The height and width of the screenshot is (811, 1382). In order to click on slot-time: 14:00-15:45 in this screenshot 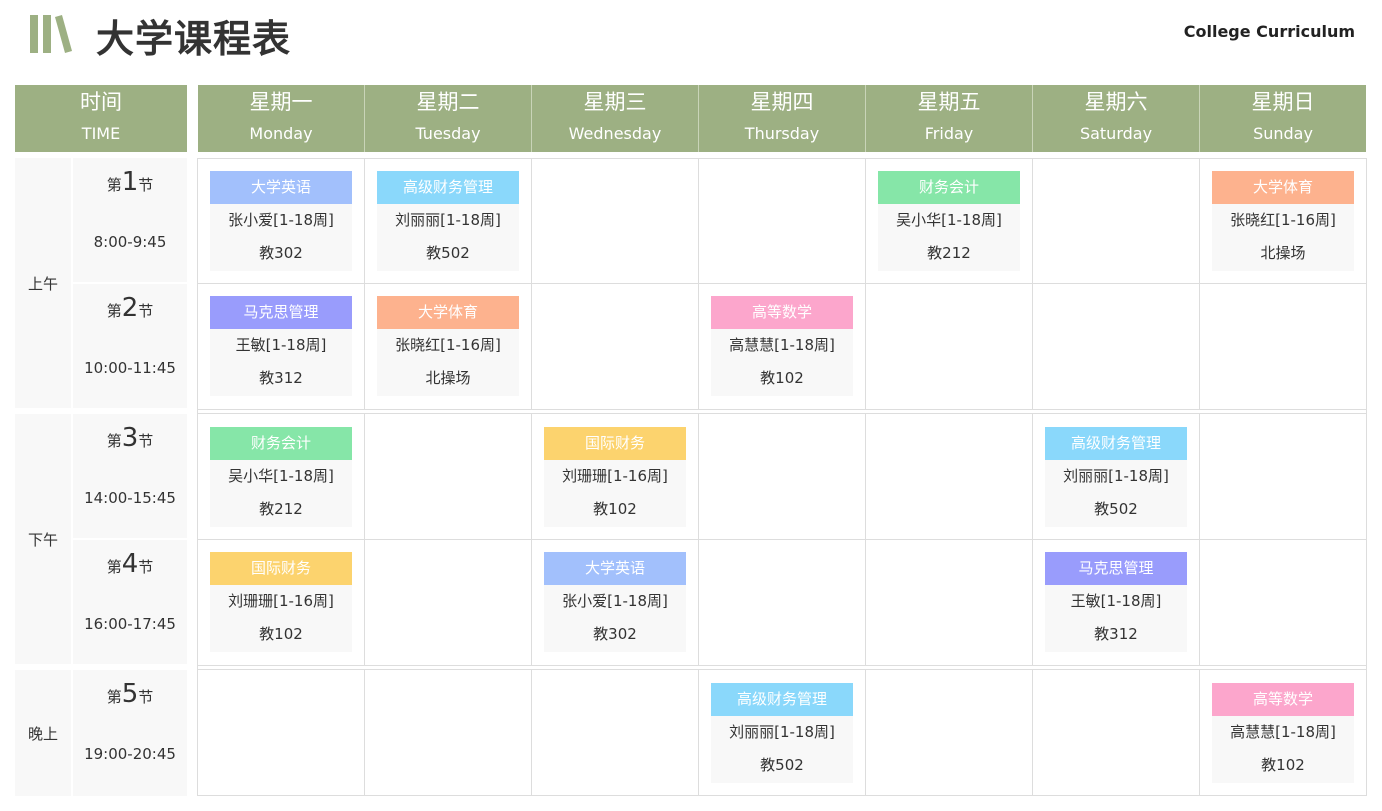, I will do `click(130, 498)`.